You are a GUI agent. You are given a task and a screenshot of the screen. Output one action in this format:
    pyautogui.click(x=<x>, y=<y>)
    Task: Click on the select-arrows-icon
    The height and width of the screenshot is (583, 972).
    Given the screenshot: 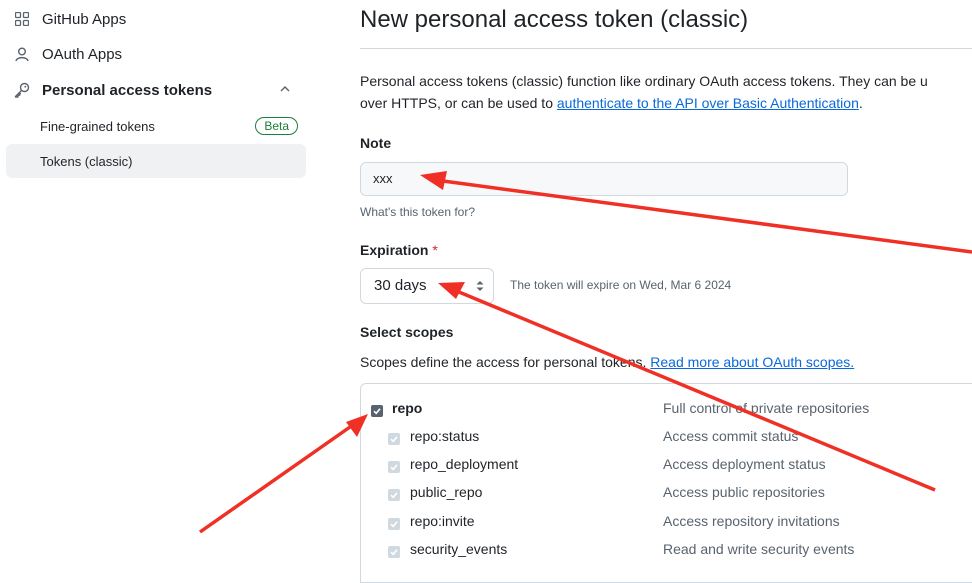 What is the action you would take?
    pyautogui.click(x=480, y=286)
    